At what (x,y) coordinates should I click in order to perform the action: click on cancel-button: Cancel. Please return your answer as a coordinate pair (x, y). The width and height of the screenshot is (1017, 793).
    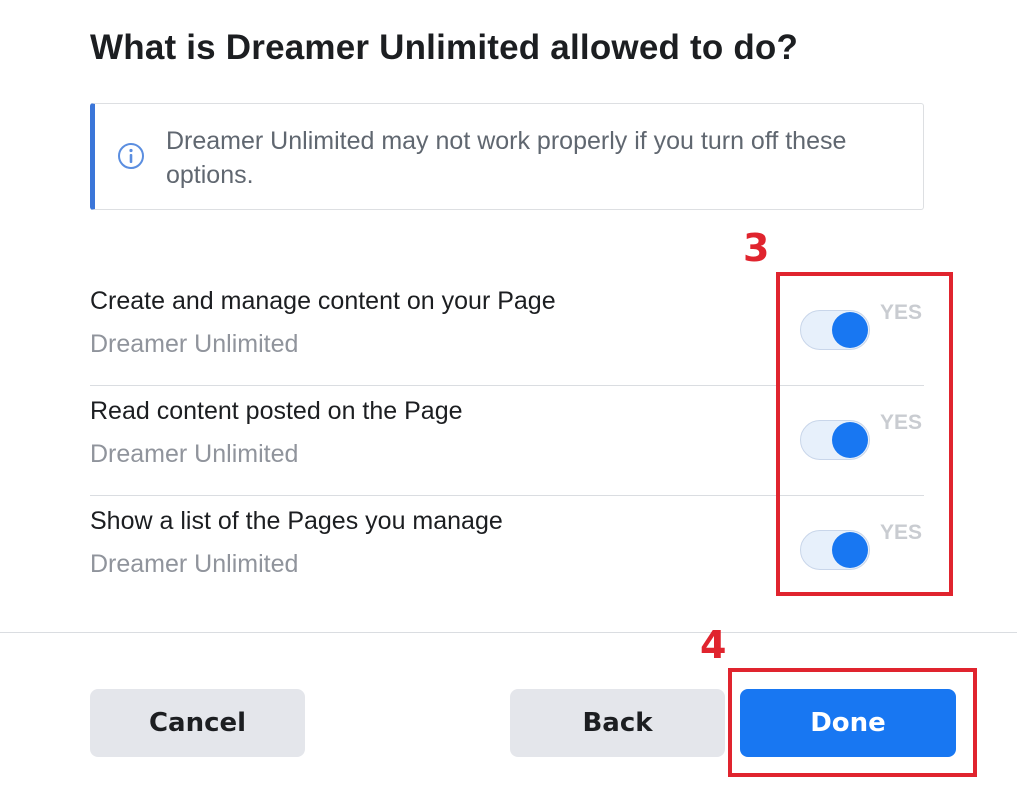
    Looking at the image, I should click on (197, 723).